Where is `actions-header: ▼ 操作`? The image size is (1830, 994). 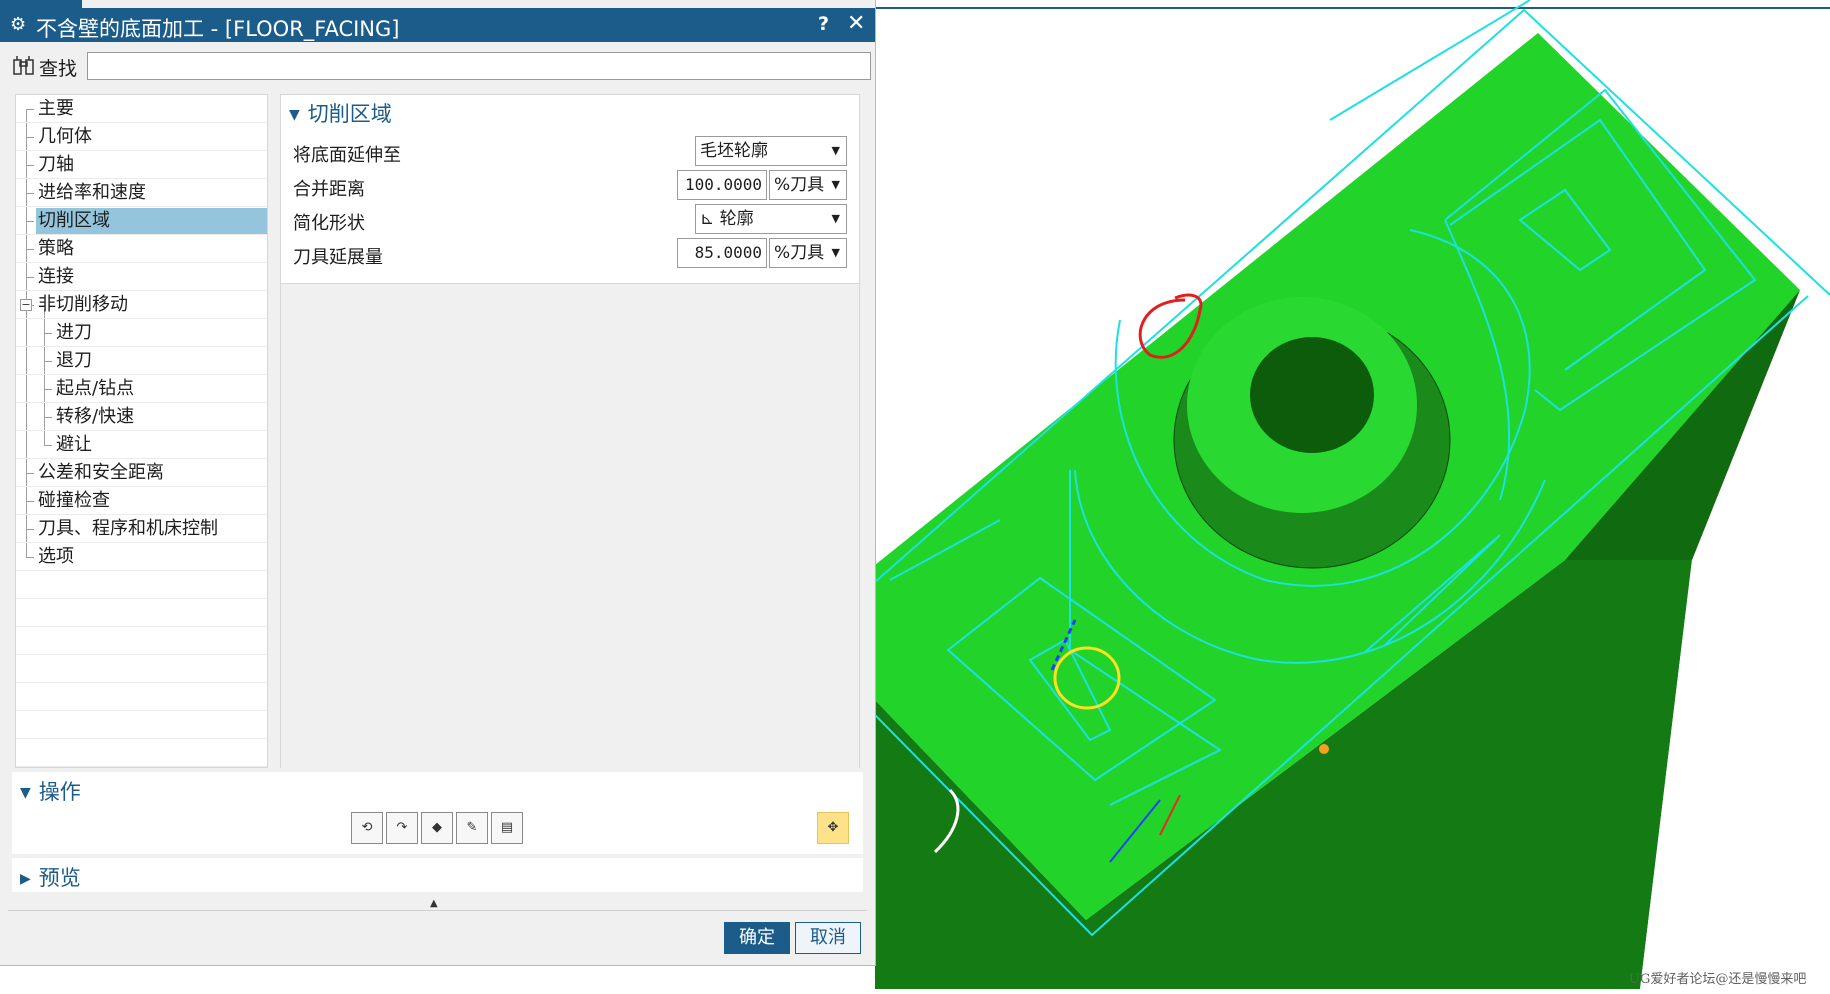 actions-header: ▼ 操作 is located at coordinates (50, 791).